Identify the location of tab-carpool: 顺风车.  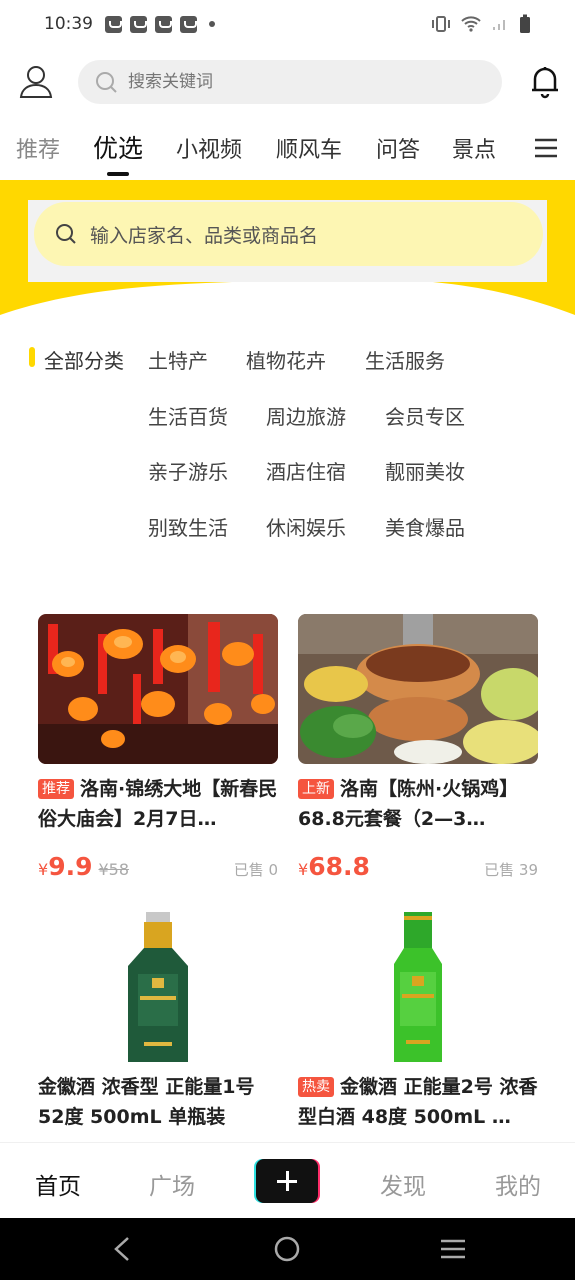
(309, 148).